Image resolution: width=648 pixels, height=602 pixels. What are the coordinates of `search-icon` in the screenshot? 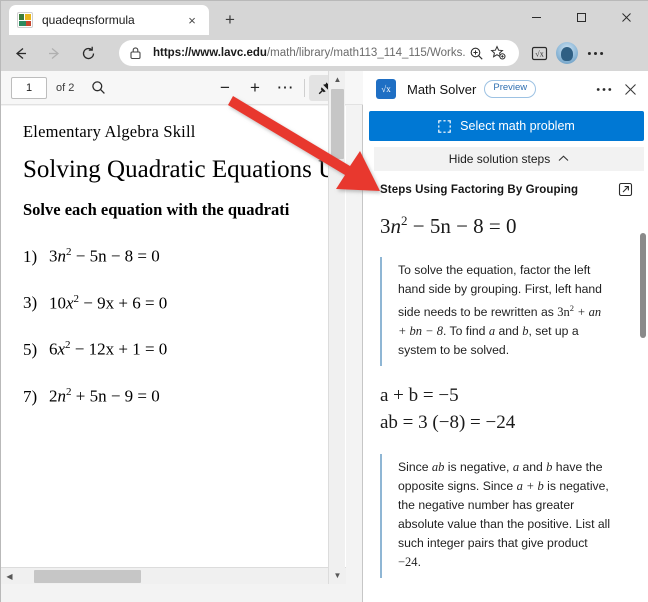 It's located at (98, 88).